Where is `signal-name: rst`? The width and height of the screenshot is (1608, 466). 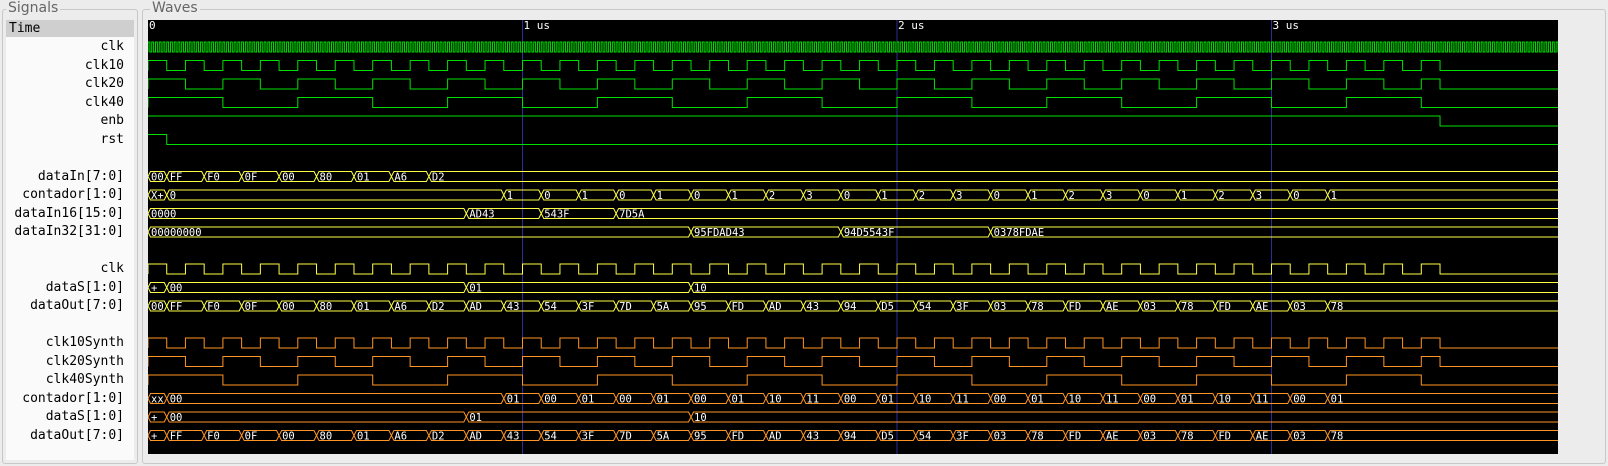 signal-name: rst is located at coordinates (70, 140).